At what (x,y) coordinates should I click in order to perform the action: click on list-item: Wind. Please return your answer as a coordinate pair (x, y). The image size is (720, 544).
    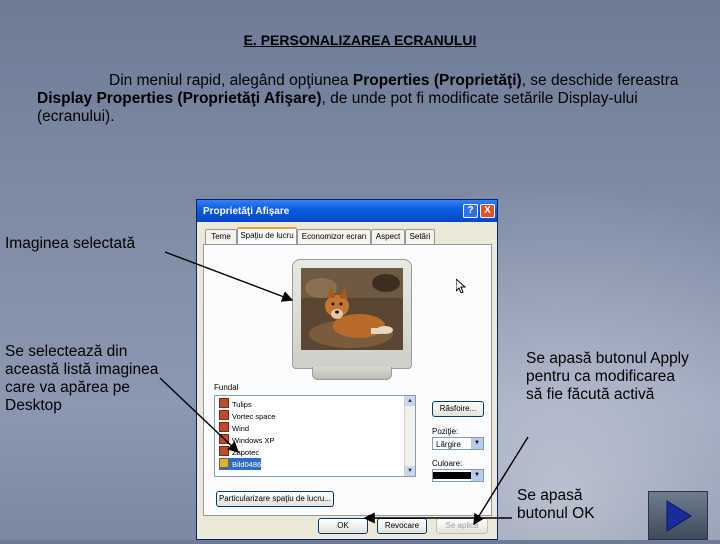
    Looking at the image, I should click on (234, 428).